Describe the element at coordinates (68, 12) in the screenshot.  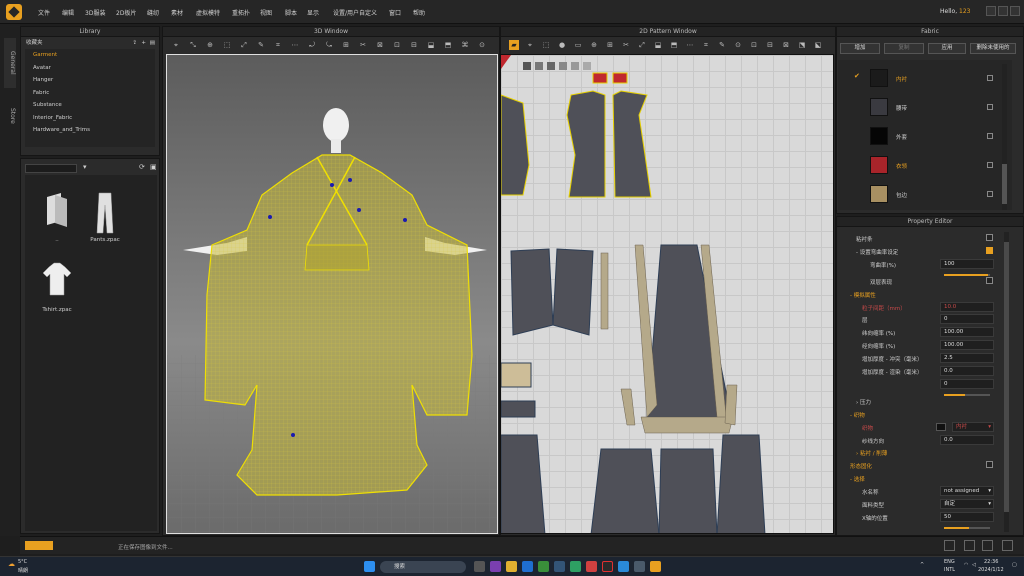
I see `menu-item: 编辑` at that location.